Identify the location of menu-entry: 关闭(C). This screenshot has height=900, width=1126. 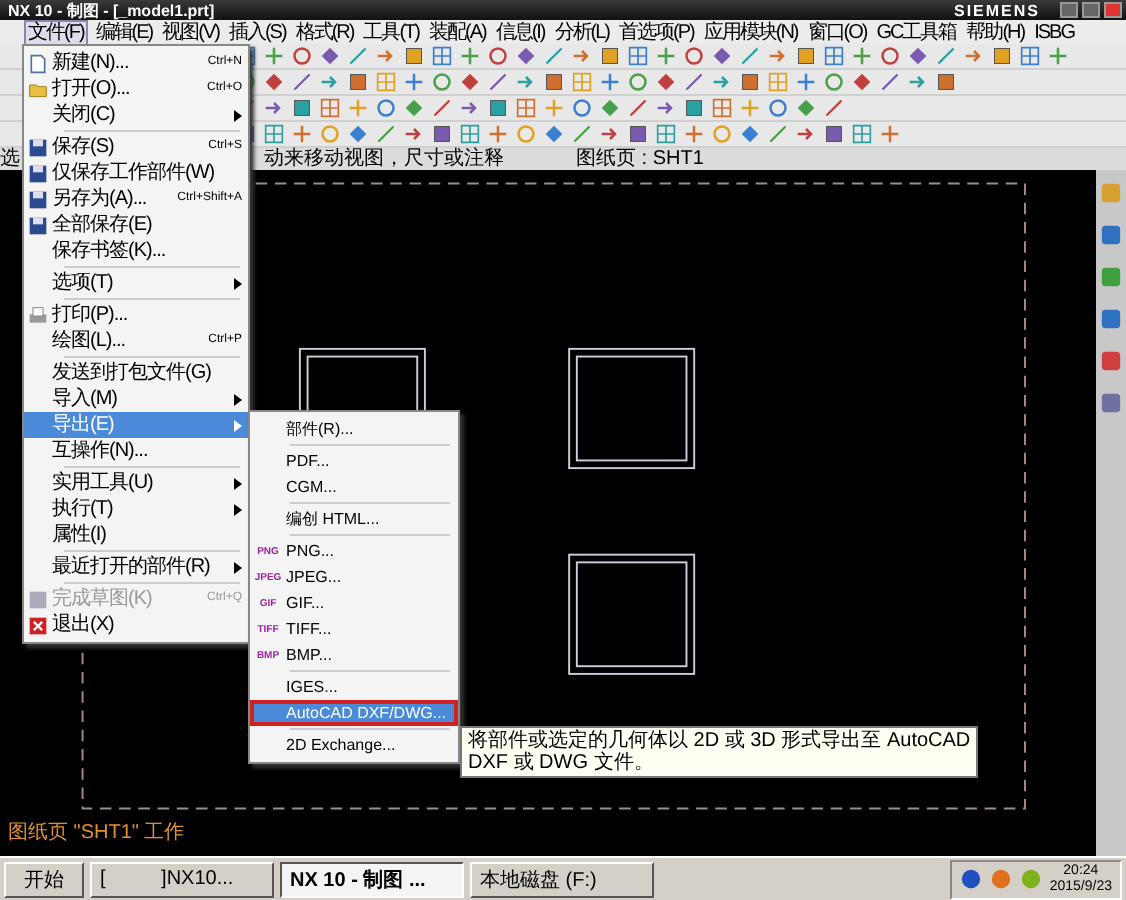
(136, 115).